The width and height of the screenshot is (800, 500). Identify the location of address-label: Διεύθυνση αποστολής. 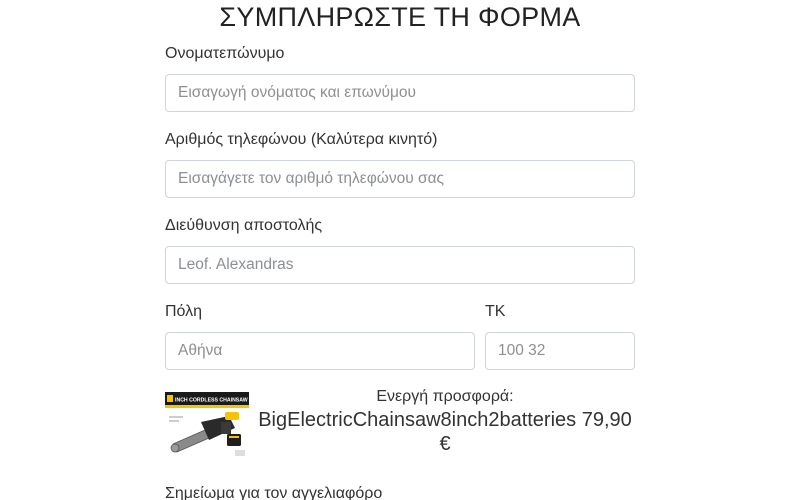
(244, 225).